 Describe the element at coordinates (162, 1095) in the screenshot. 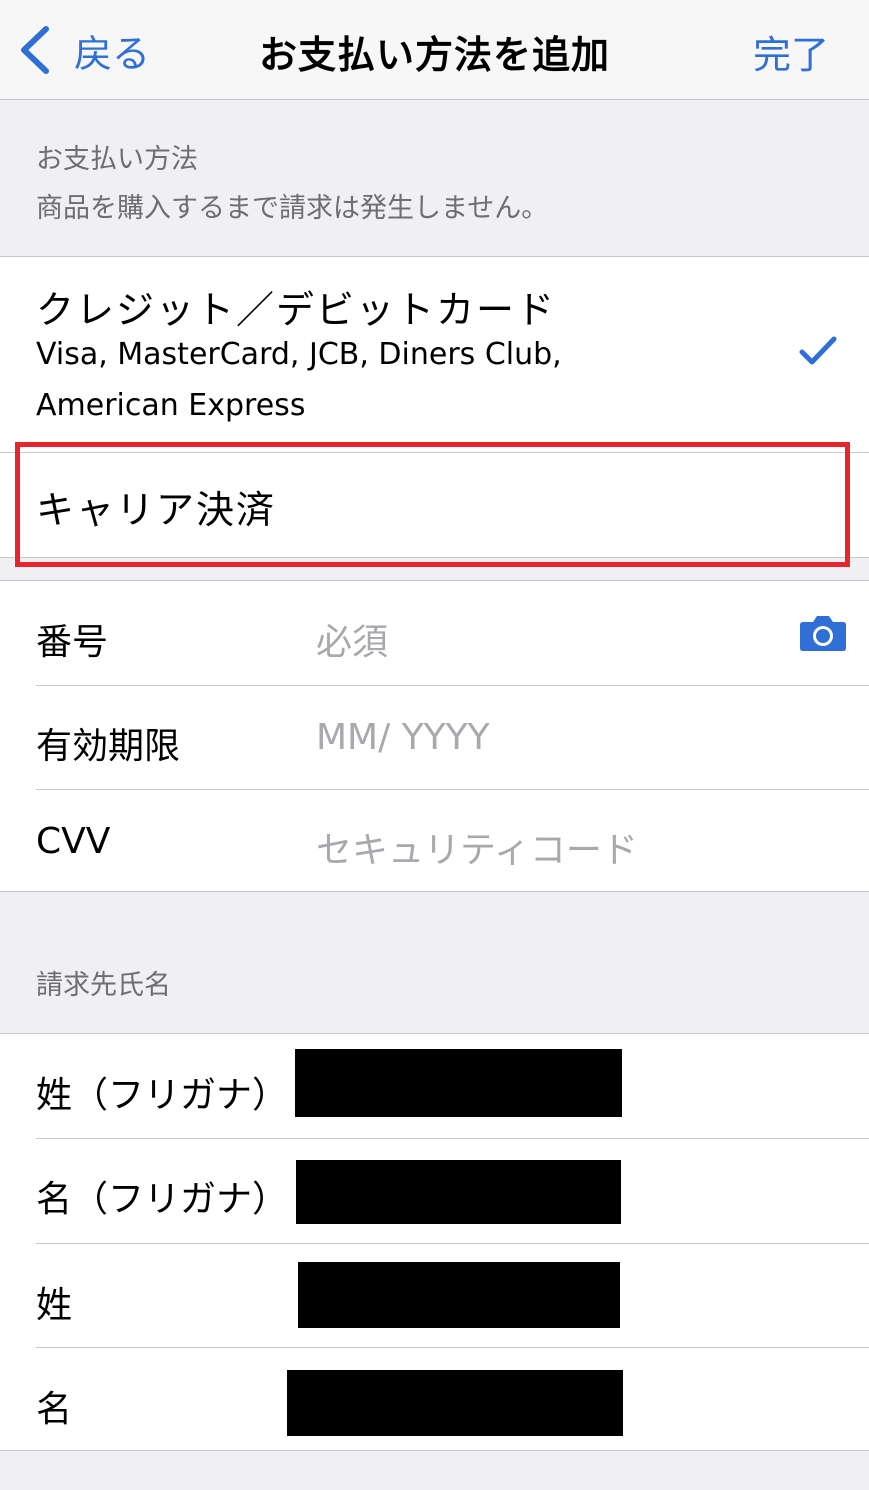

I see `last-name-kana-label: 姓（フリガナ）` at that location.